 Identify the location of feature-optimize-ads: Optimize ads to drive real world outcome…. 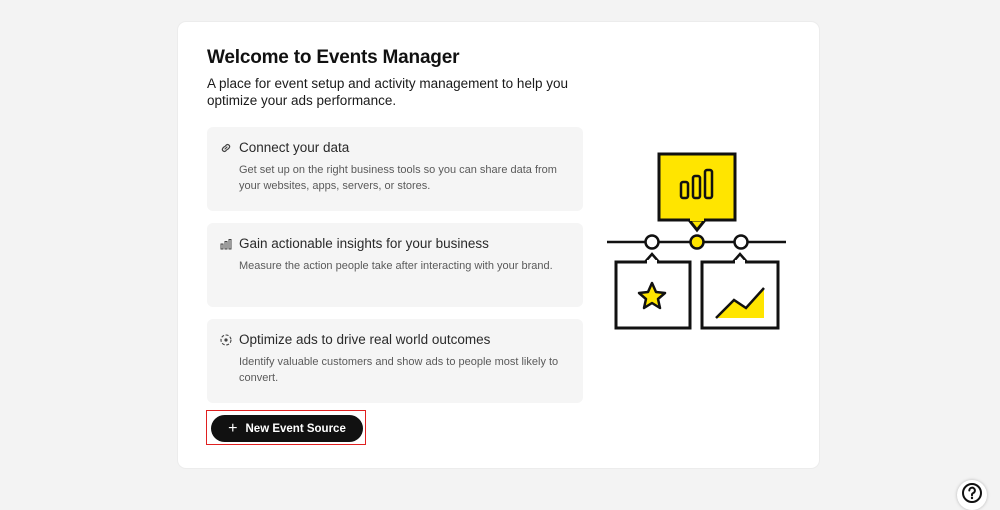
(395, 361).